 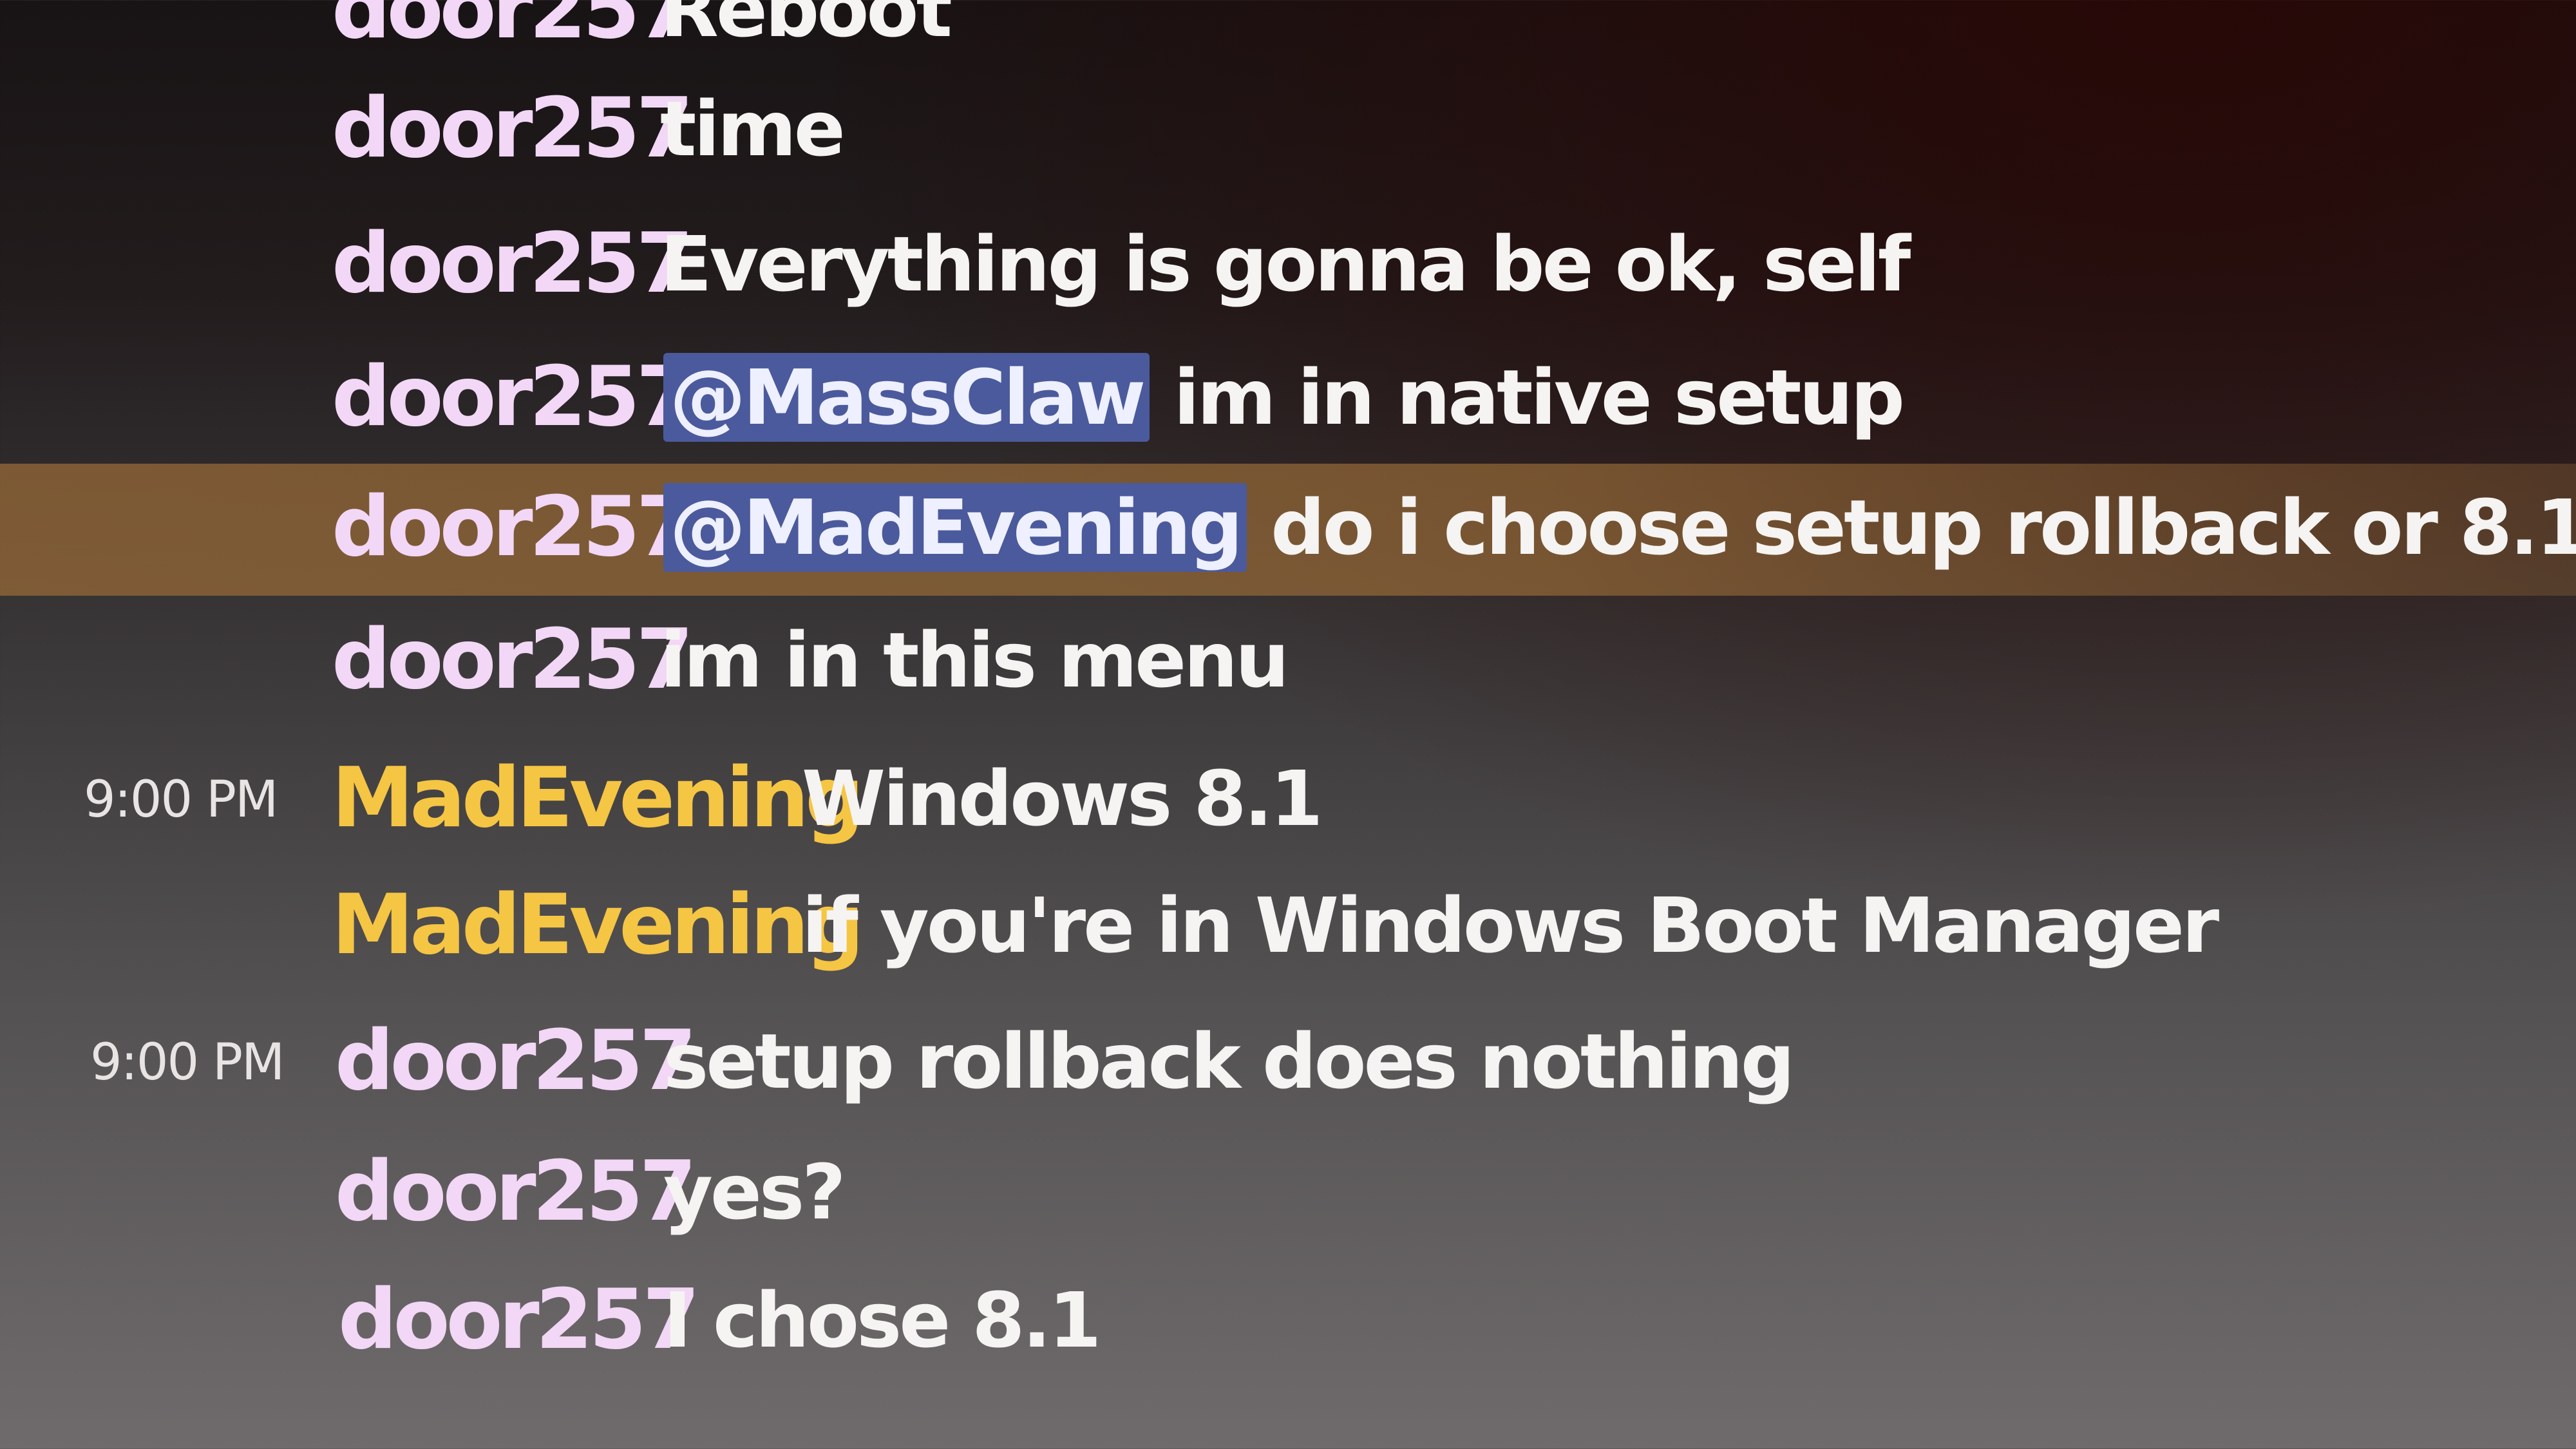 I want to click on message-text: time, so click(x=753, y=128).